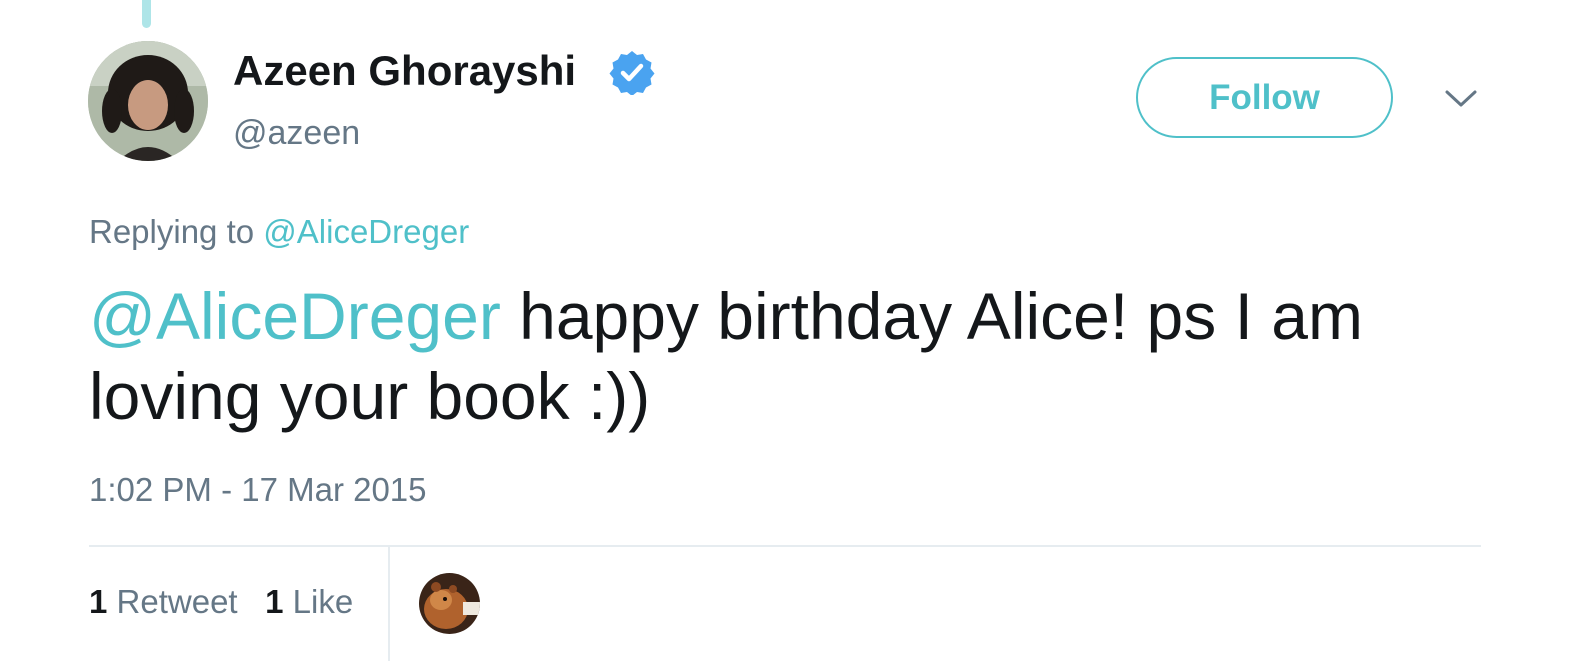  I want to click on follow-button: Follow, so click(1264, 97).